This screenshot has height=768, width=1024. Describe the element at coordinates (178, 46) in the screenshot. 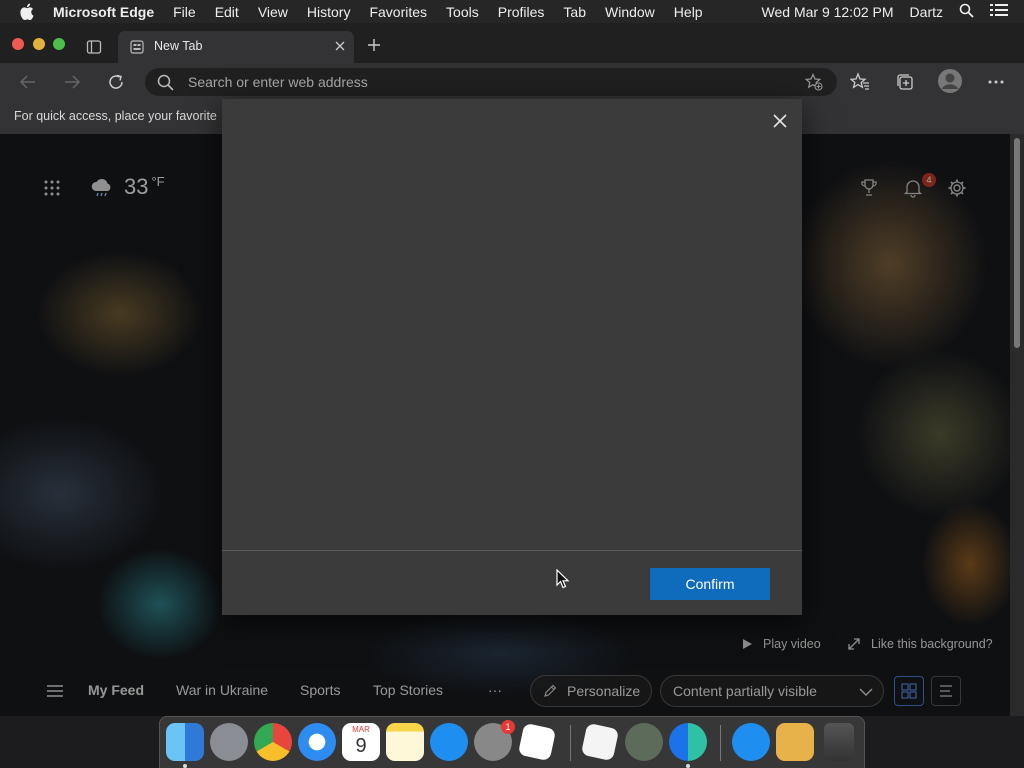

I see `tab-title: New Tab` at that location.